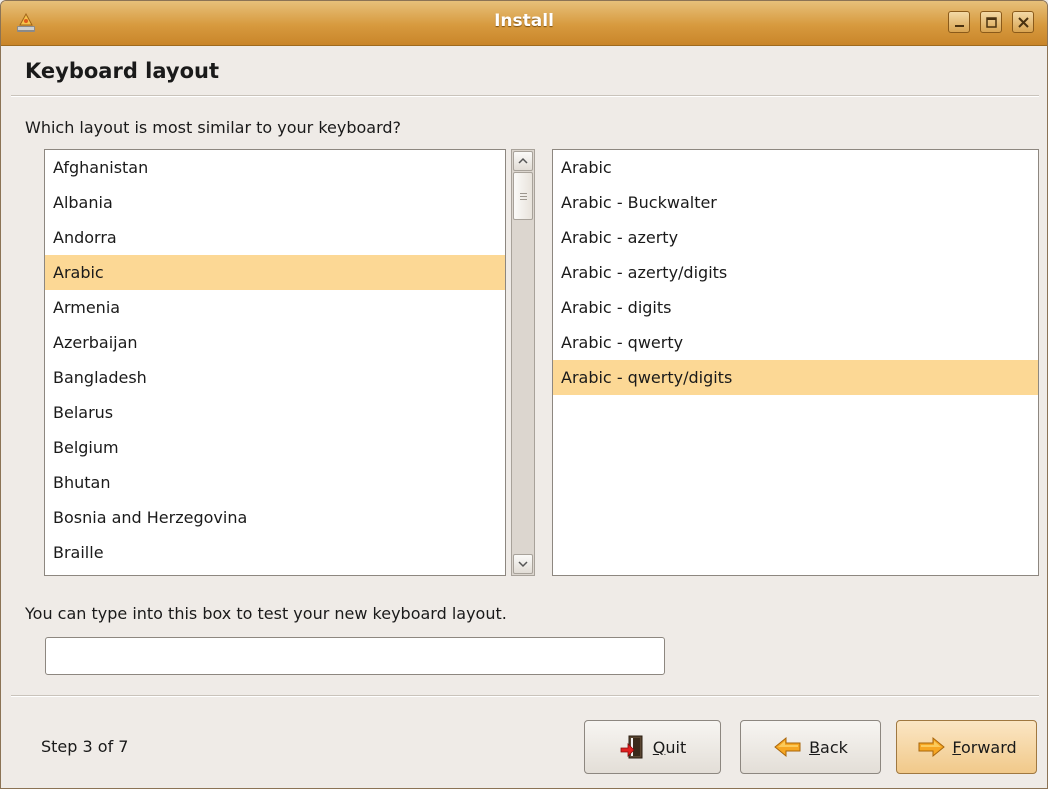 The image size is (1048, 789). What do you see at coordinates (275, 447) in the screenshot?
I see `list-item: Belgium` at bounding box center [275, 447].